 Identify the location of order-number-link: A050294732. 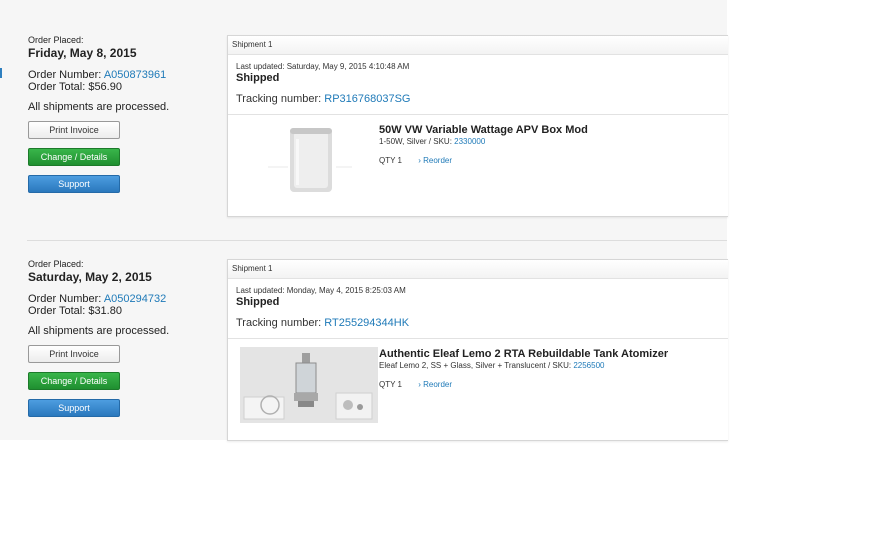
(135, 299).